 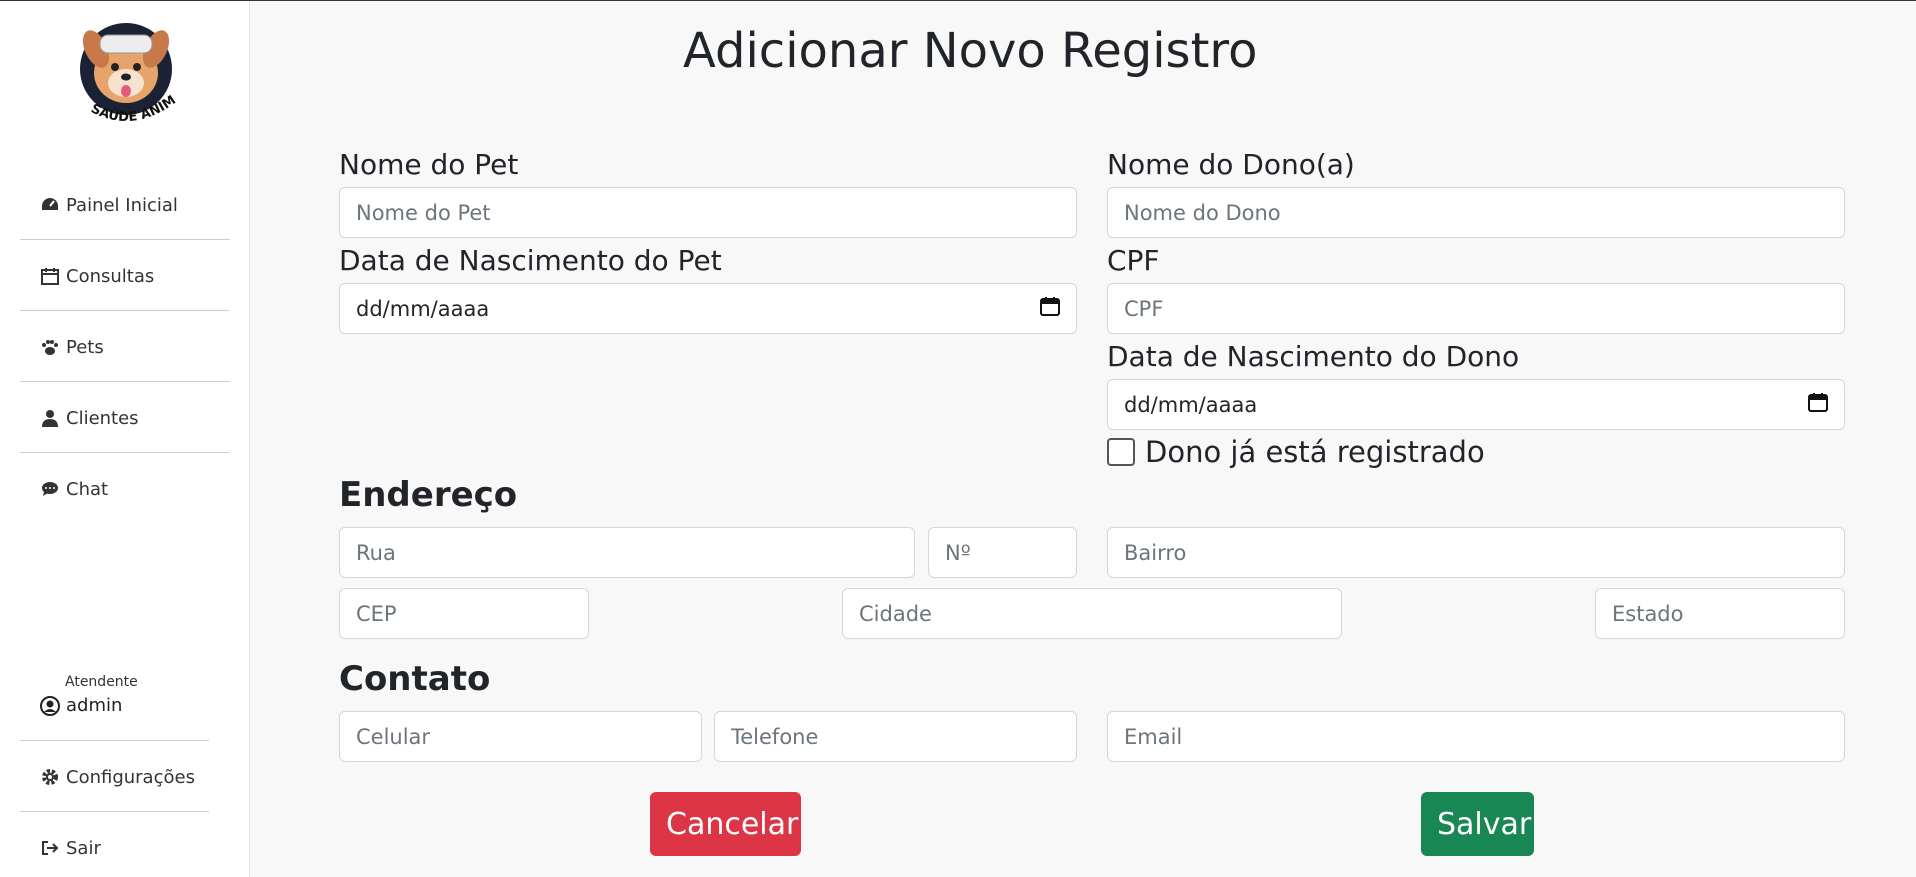 I want to click on neighborhood-input, so click(x=1476, y=552).